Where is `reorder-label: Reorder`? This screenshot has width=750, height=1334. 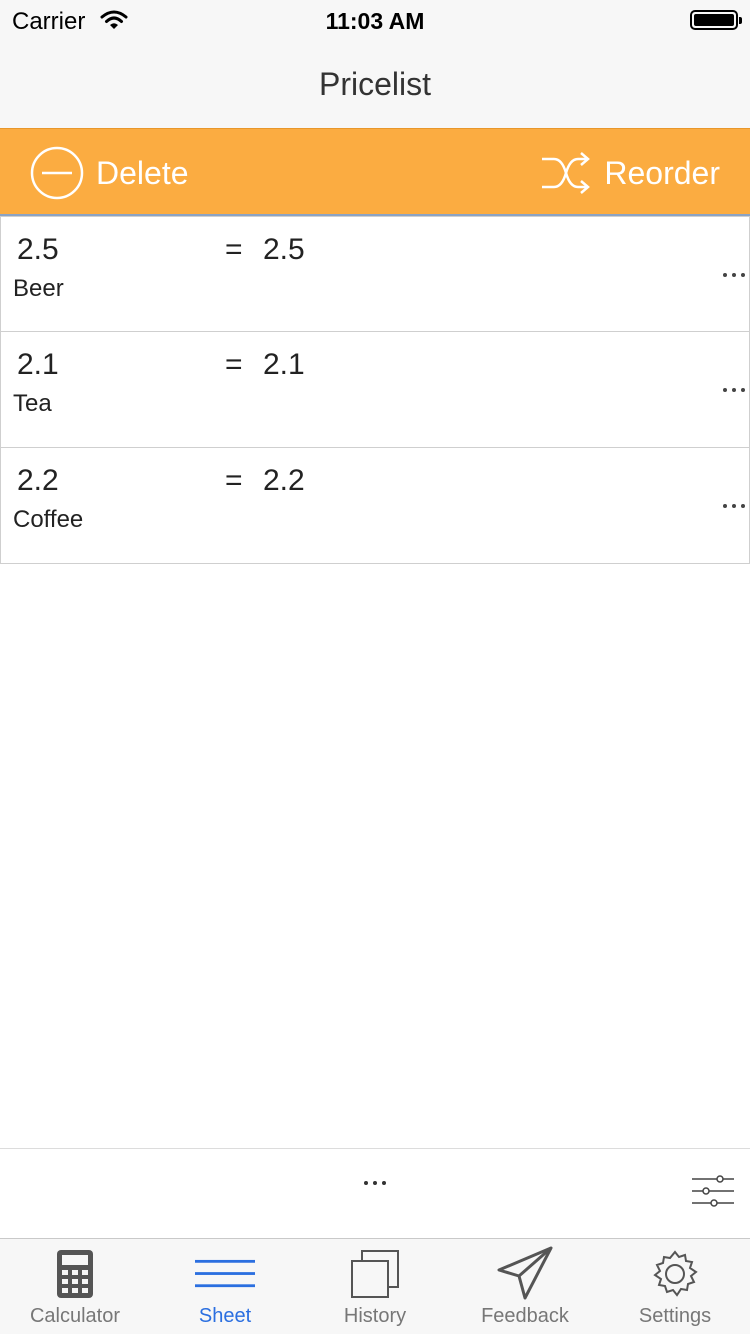 reorder-label: Reorder is located at coordinates (662, 172).